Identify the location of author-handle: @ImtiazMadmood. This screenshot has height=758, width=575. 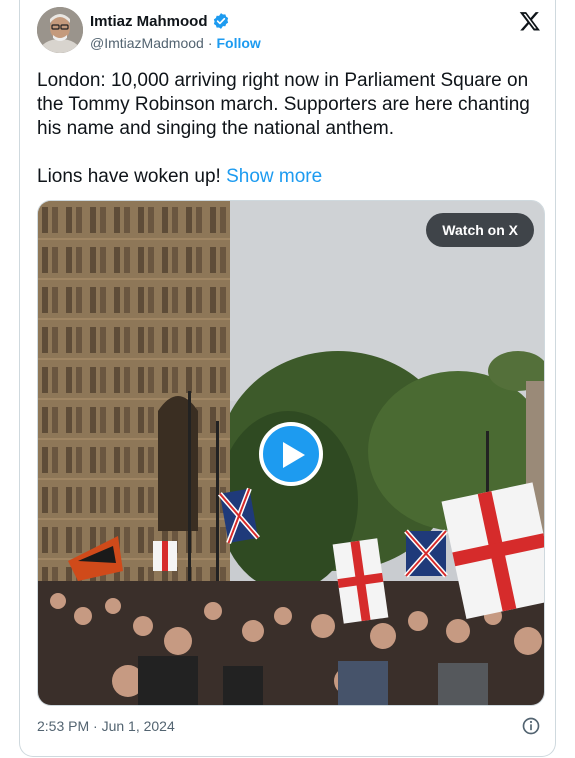
(147, 43).